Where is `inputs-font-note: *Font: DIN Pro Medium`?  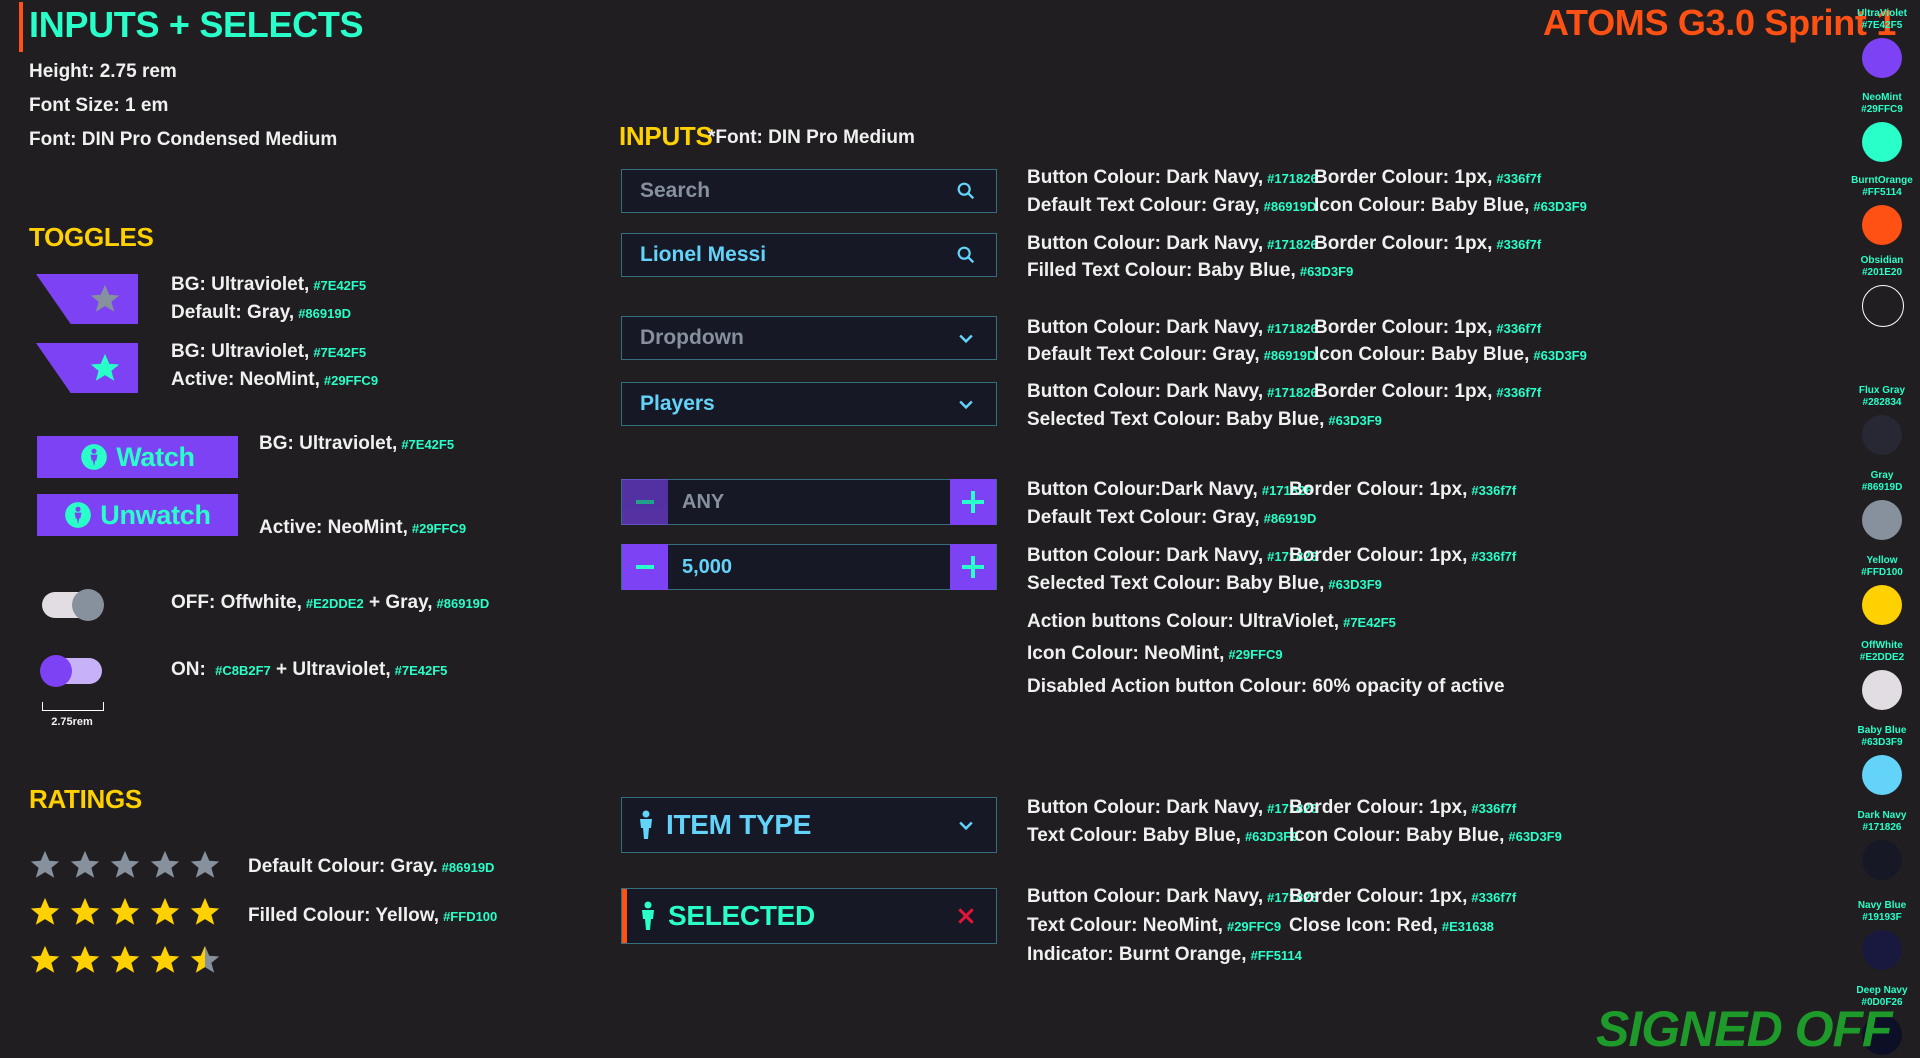 inputs-font-note: *Font: DIN Pro Medium is located at coordinates (811, 137).